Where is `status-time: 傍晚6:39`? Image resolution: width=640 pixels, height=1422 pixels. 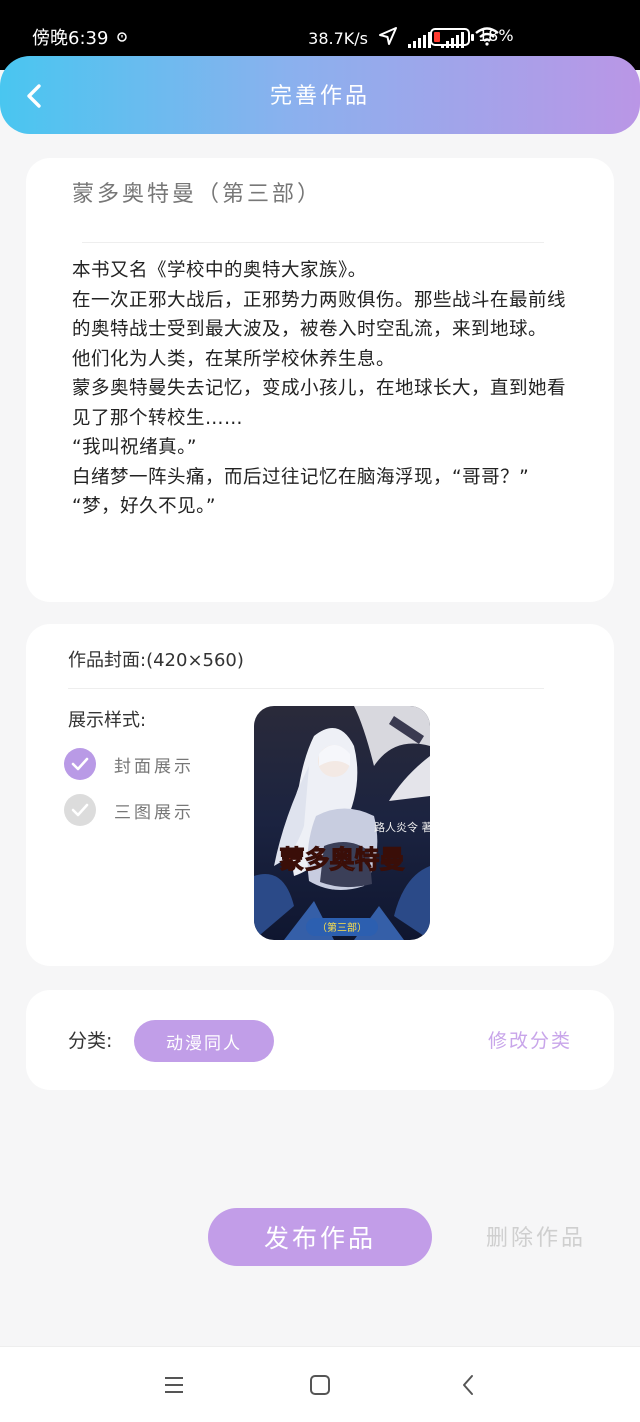 status-time: 傍晚6:39 is located at coordinates (70, 38).